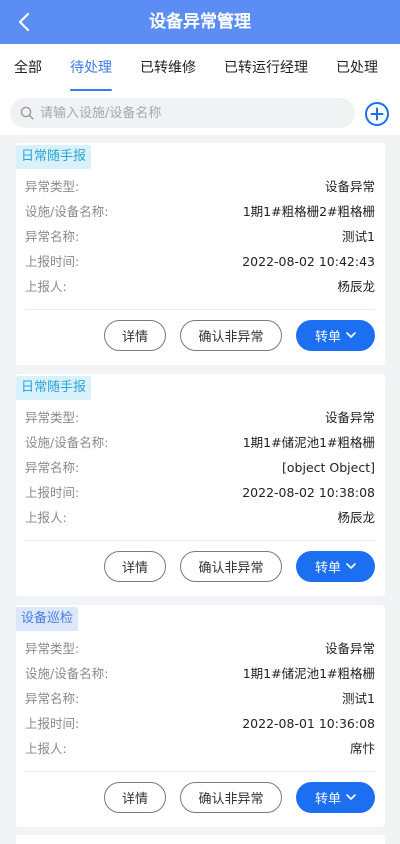 The height and width of the screenshot is (844, 400). Describe the element at coordinates (47, 619) in the screenshot. I see `source-badge: 设备巡检` at that location.